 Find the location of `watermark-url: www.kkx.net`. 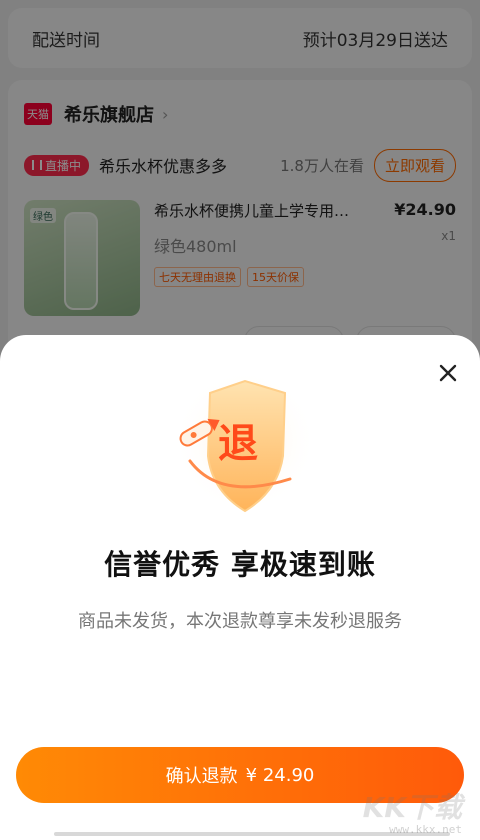

watermark-url: www.kkx.net is located at coordinates (425, 829).